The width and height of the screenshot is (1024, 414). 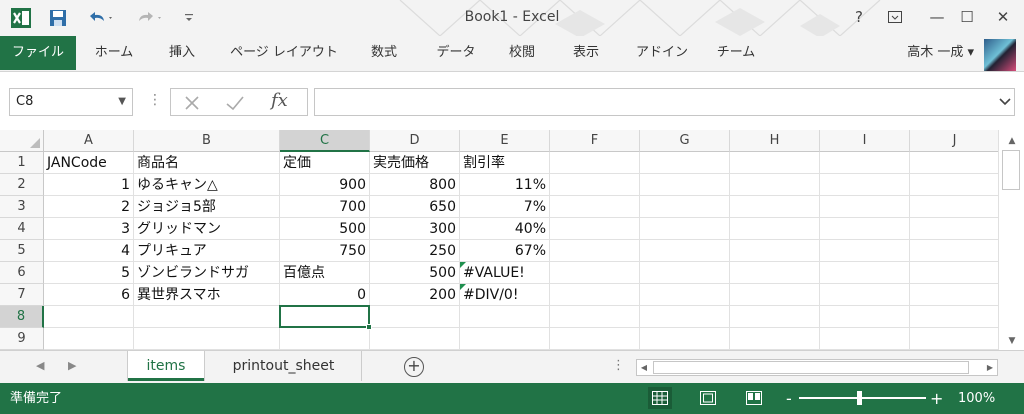 What do you see at coordinates (505, 141) in the screenshot?
I see `column-header-e: E` at bounding box center [505, 141].